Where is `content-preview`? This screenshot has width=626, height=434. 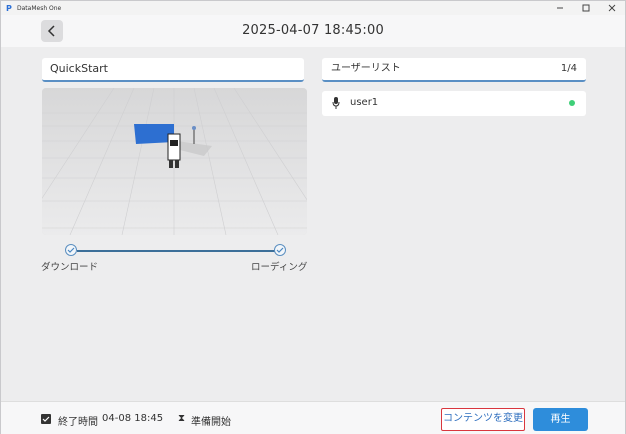 content-preview is located at coordinates (174, 161).